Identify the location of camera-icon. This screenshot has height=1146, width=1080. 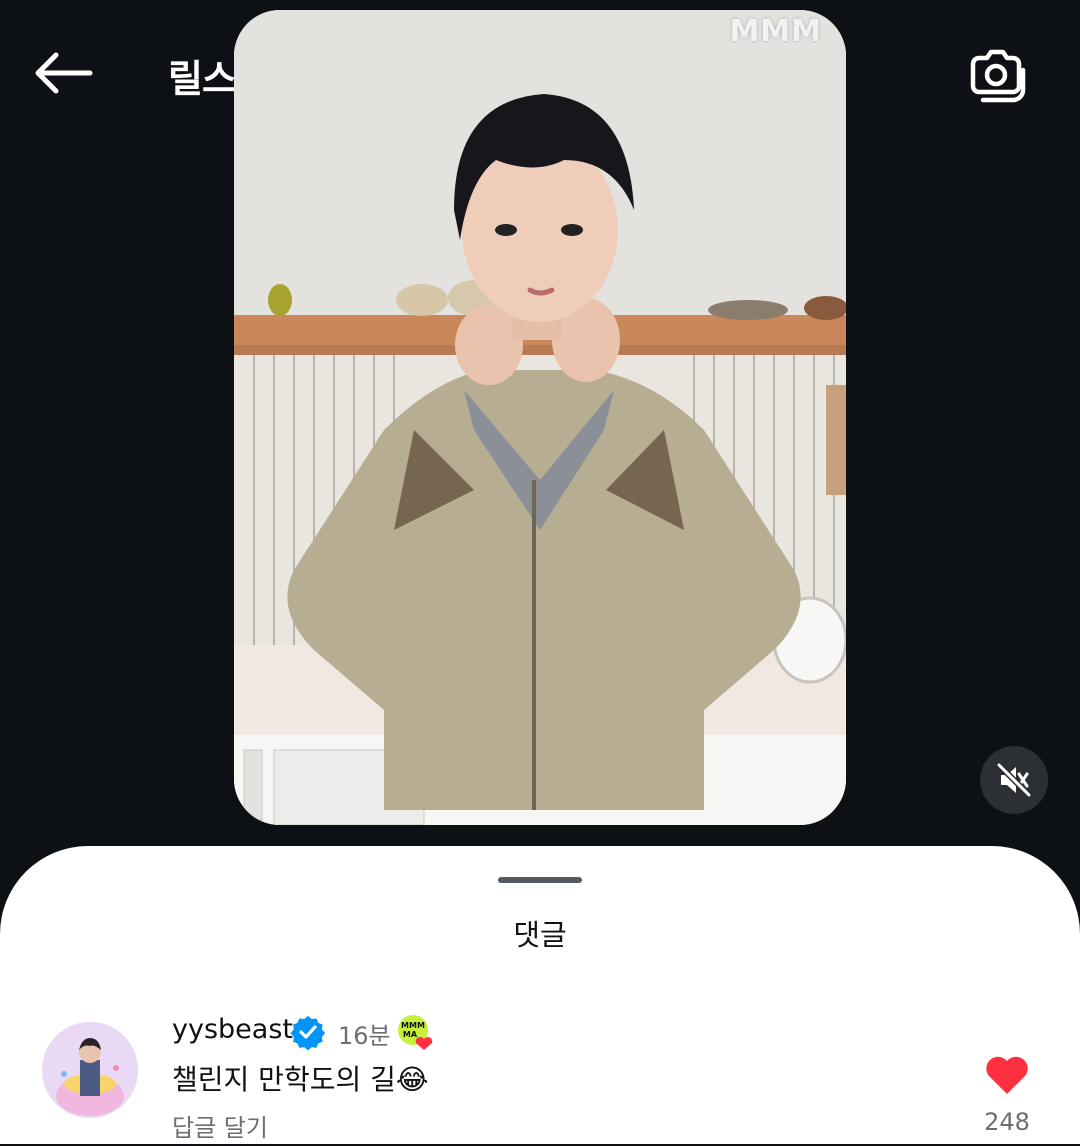
(998, 76).